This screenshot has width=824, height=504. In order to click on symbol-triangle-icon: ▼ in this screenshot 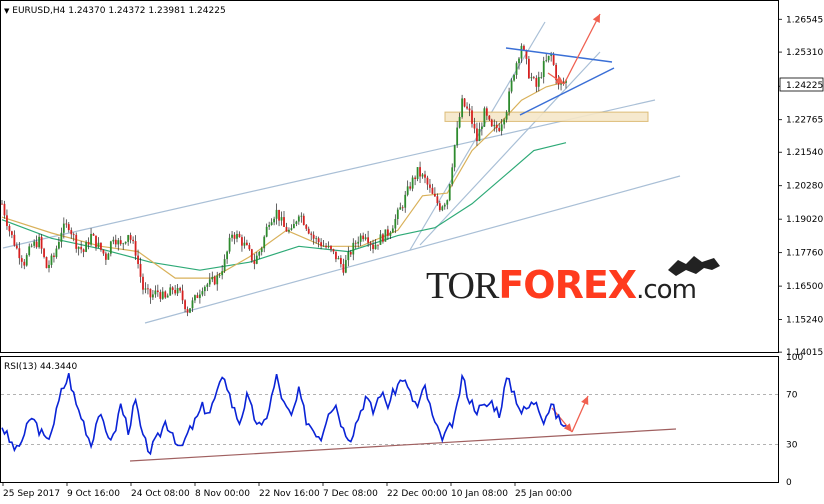, I will do `click(7, 11)`.